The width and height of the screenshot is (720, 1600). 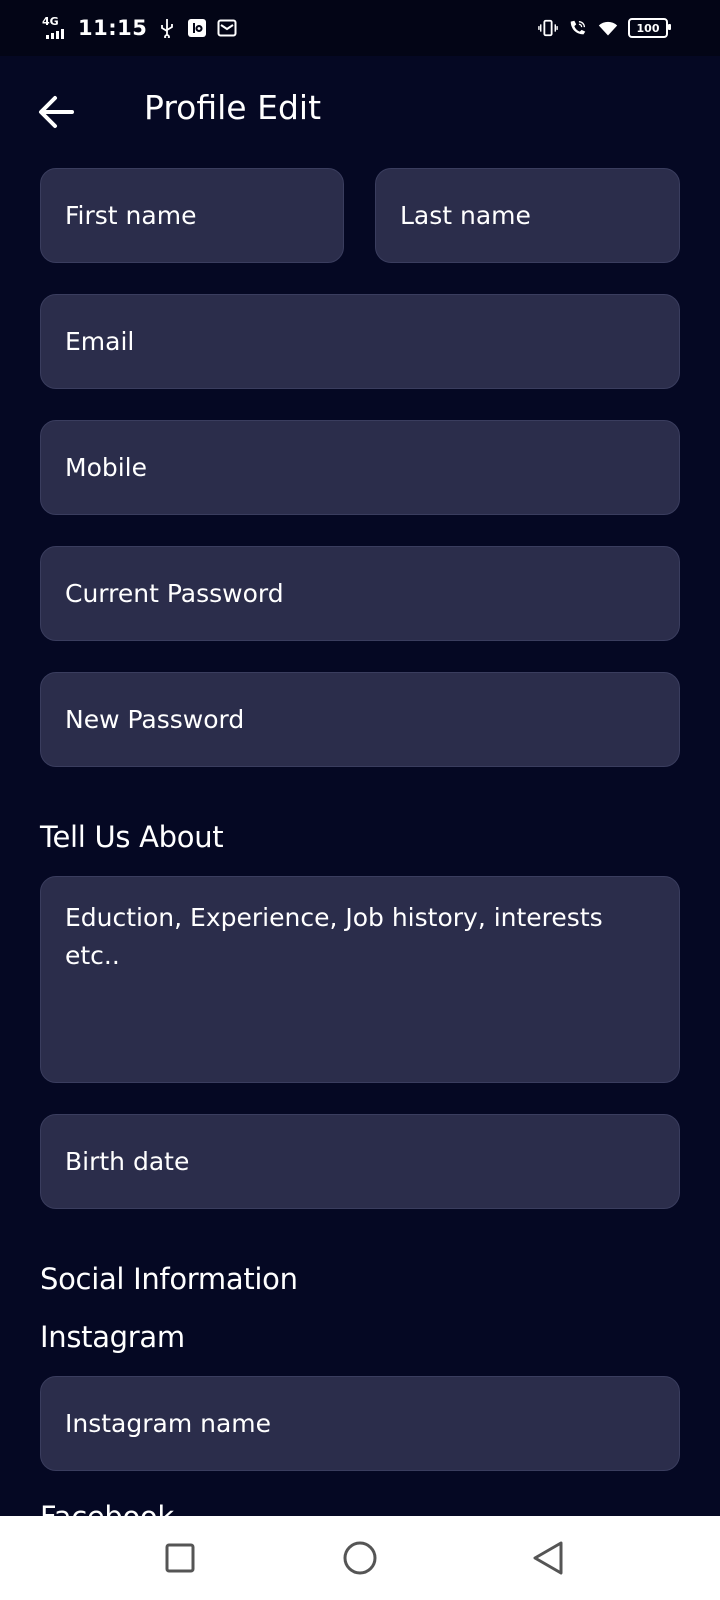 I want to click on usb-debug-icon, so click(x=197, y=28).